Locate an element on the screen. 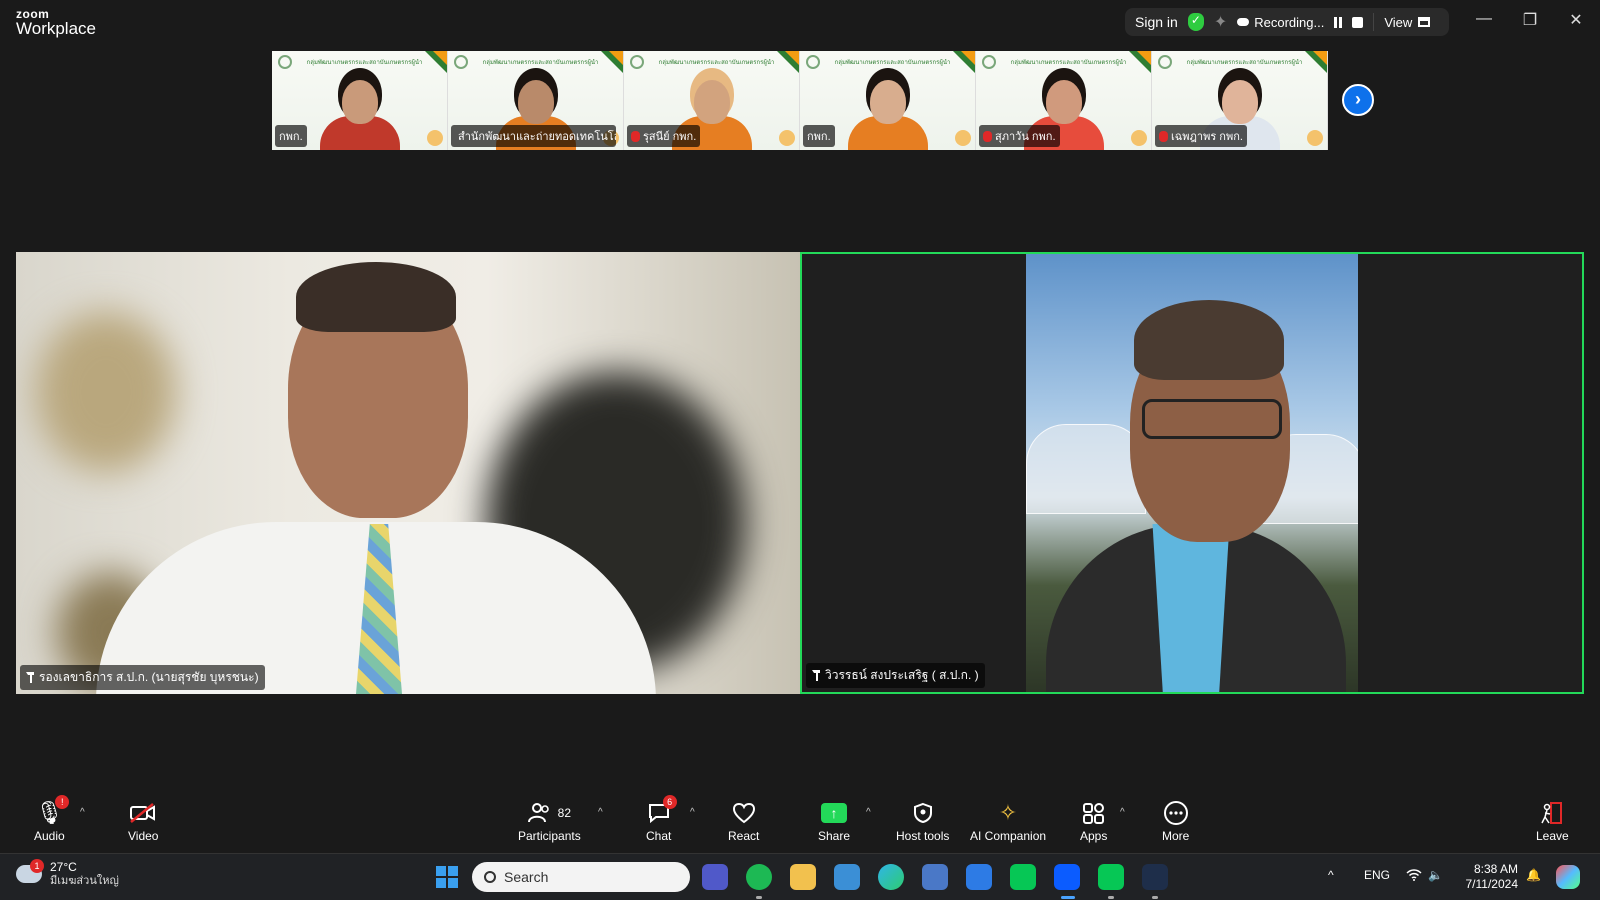 The image size is (1600, 900). host-tools-button: Host tools is located at coordinates (922, 821).